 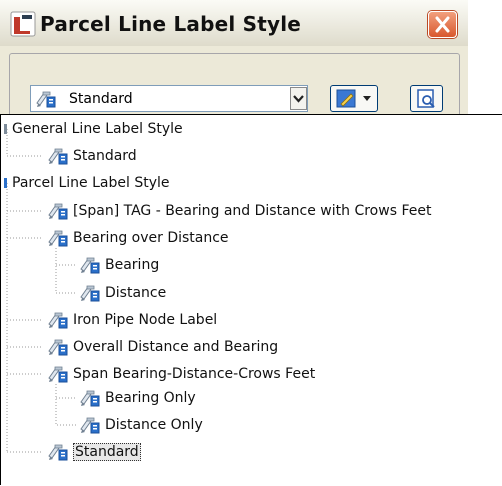 I want to click on tree-item: Span Bearing-Distance-Crows Feet, so click(x=181, y=374).